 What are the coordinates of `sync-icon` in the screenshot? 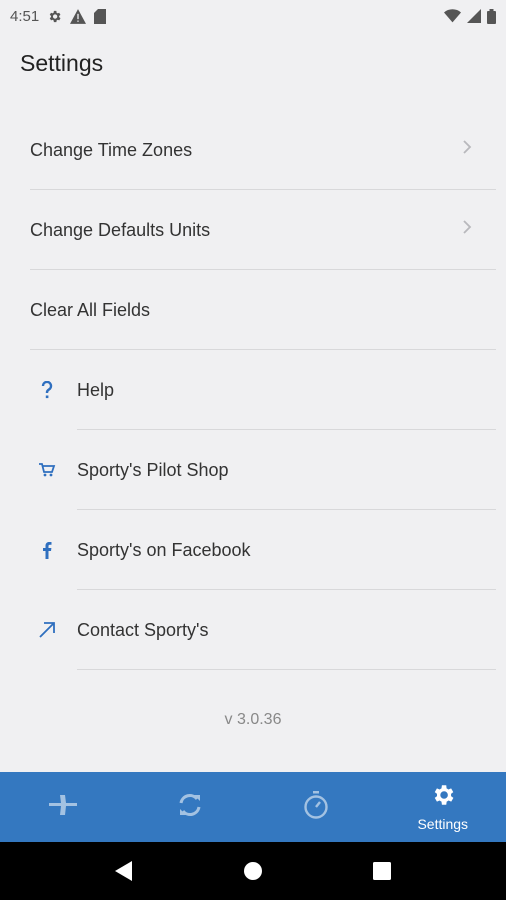 It's located at (190, 807).